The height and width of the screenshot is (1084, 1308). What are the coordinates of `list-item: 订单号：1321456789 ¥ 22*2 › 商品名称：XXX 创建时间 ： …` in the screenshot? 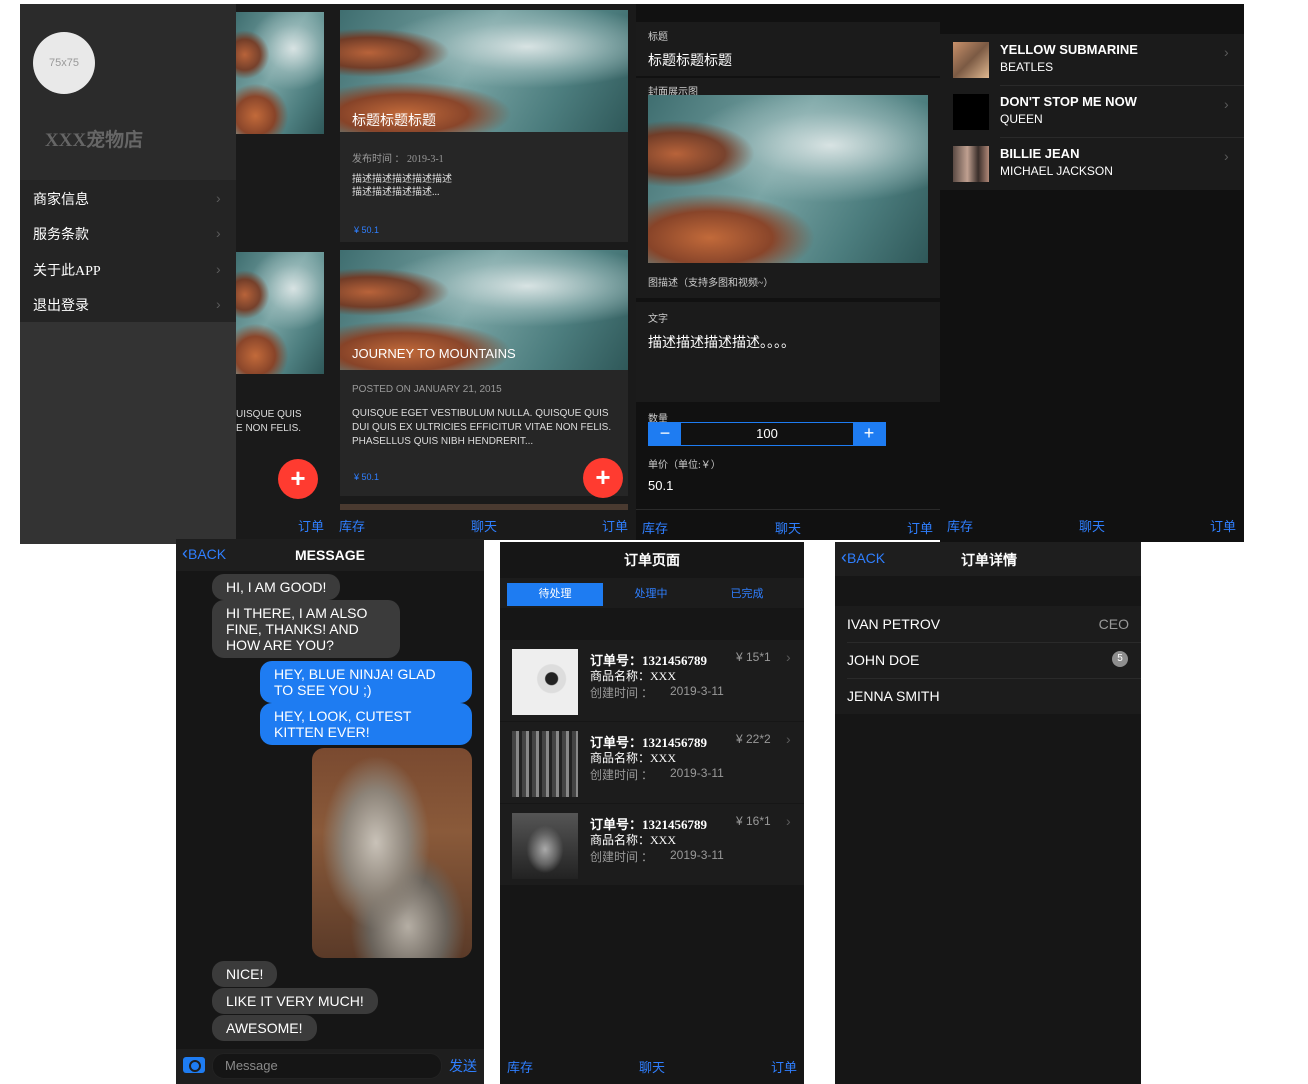 It's located at (652, 762).